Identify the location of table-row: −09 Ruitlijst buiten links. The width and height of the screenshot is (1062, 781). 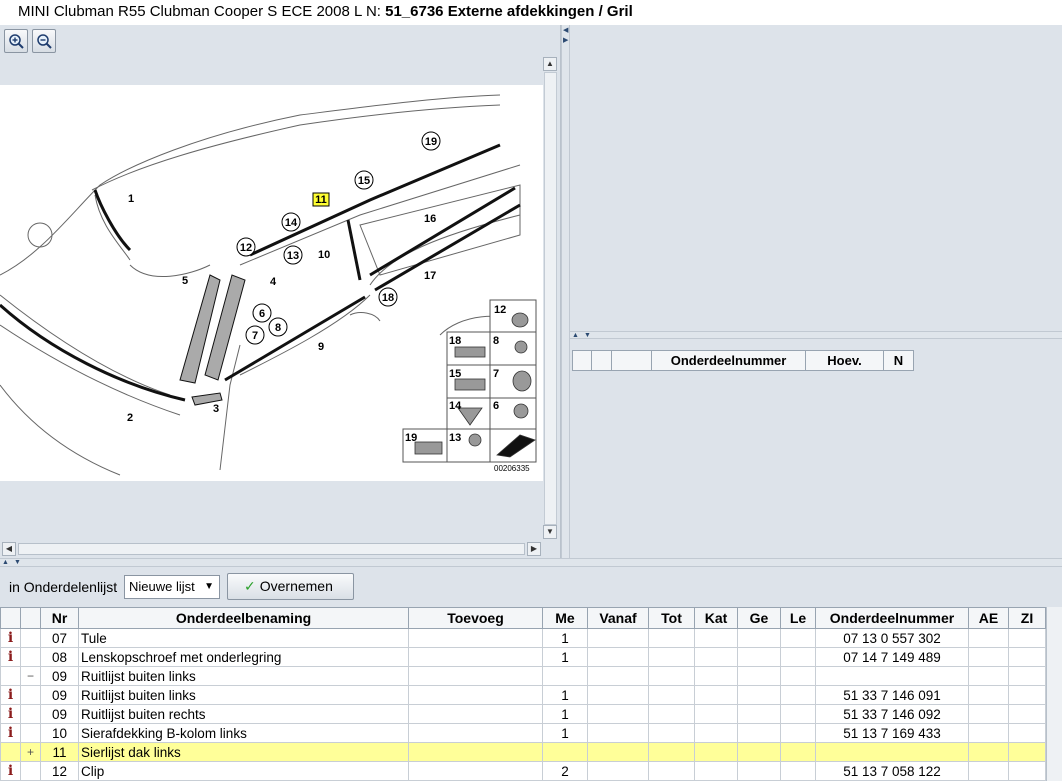
(523, 676).